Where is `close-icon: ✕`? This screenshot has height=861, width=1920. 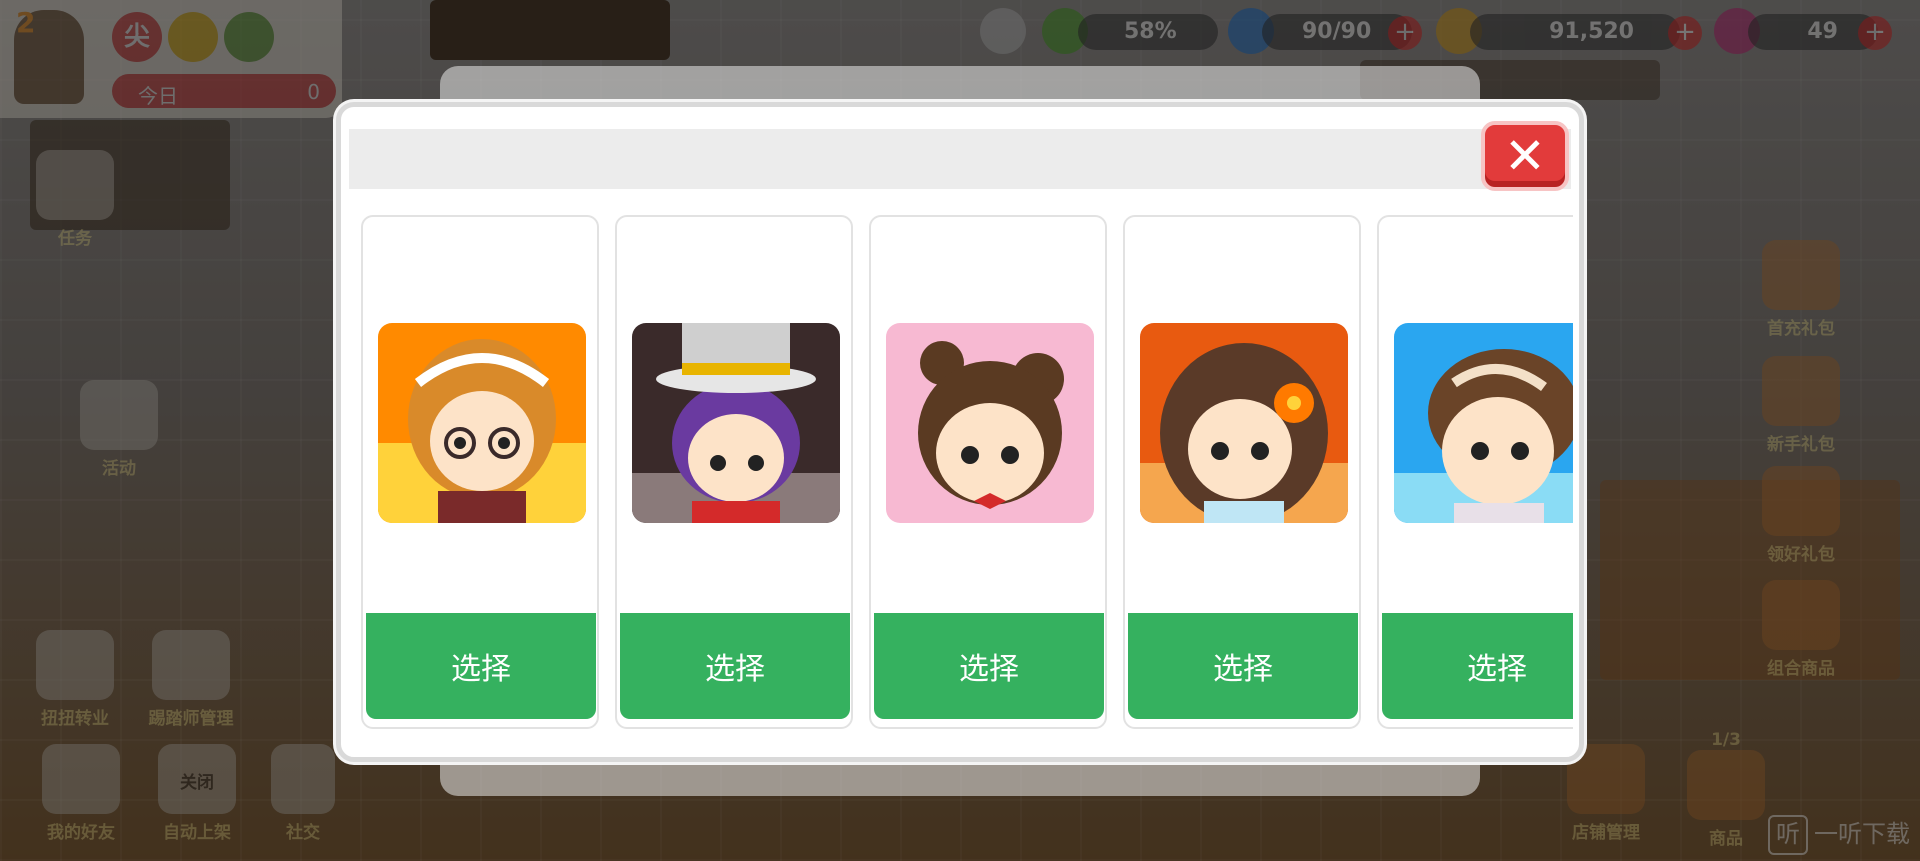
close-icon: ✕ is located at coordinates (1525, 156).